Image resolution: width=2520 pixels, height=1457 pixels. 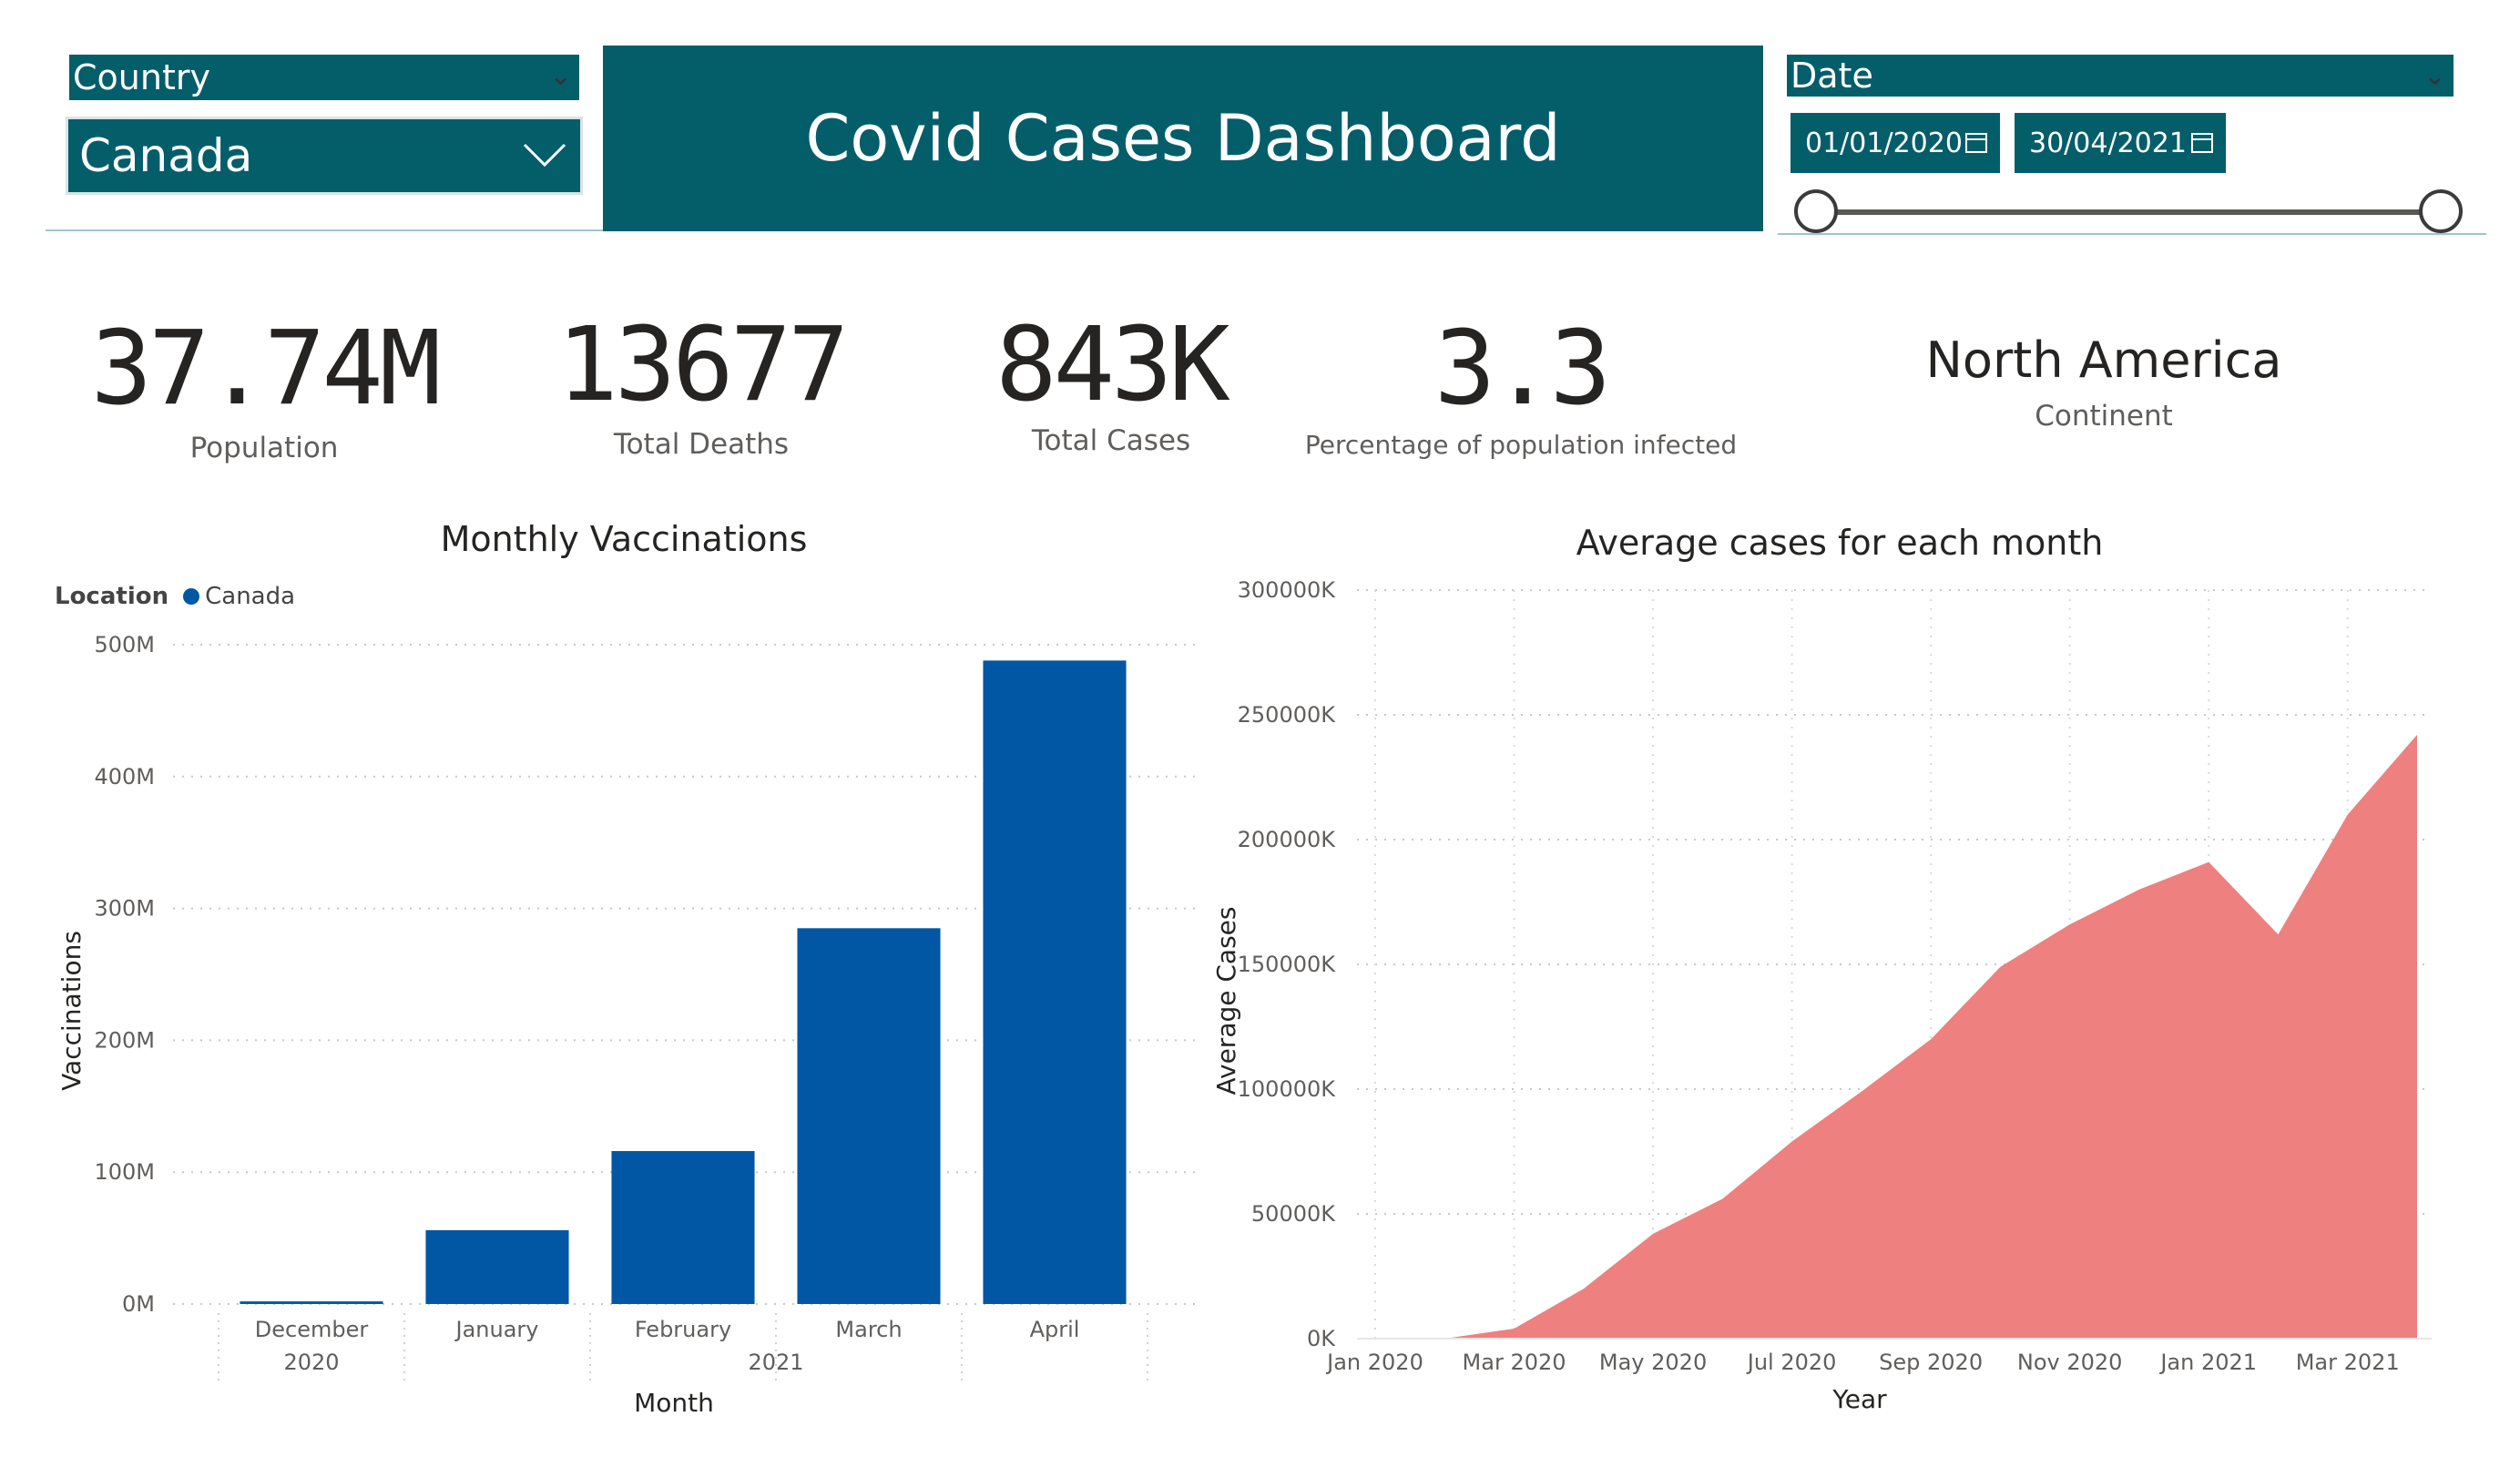 I want to click on year-group-label: 2020, so click(x=311, y=1362).